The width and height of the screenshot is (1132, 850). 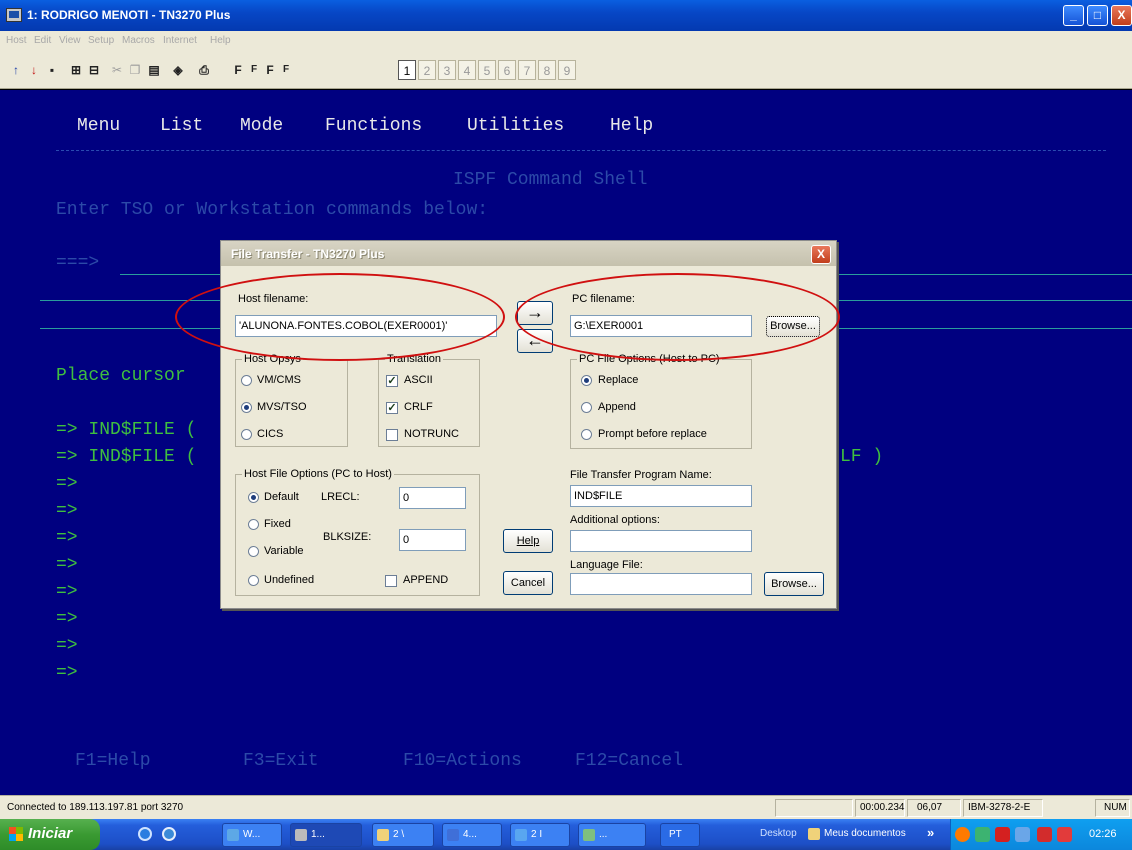 I want to click on fkey-exit: F3=Exit, so click(x=281, y=761).